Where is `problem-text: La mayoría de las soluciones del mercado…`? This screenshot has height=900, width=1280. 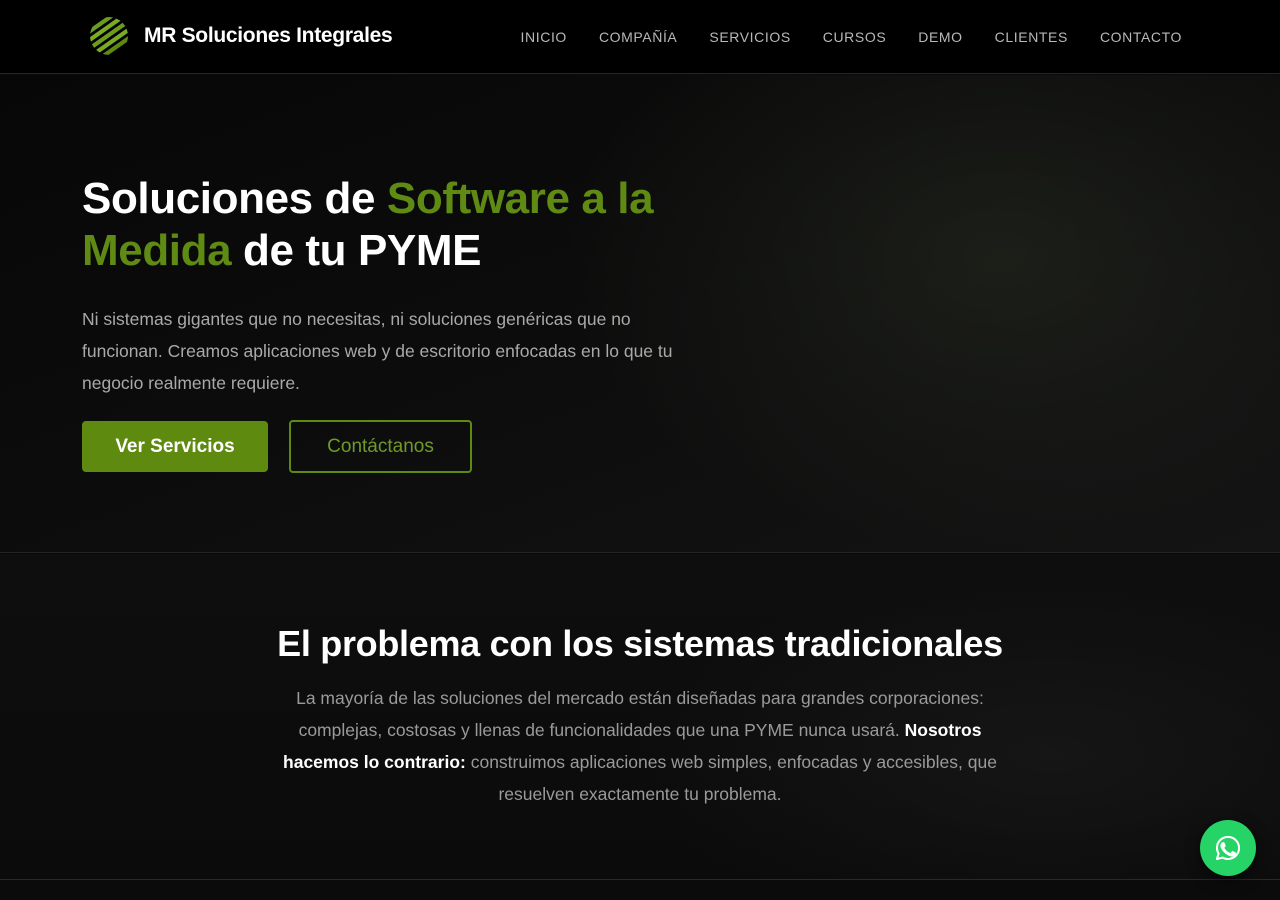 problem-text: La mayoría de las soluciones del mercado… is located at coordinates (640, 746).